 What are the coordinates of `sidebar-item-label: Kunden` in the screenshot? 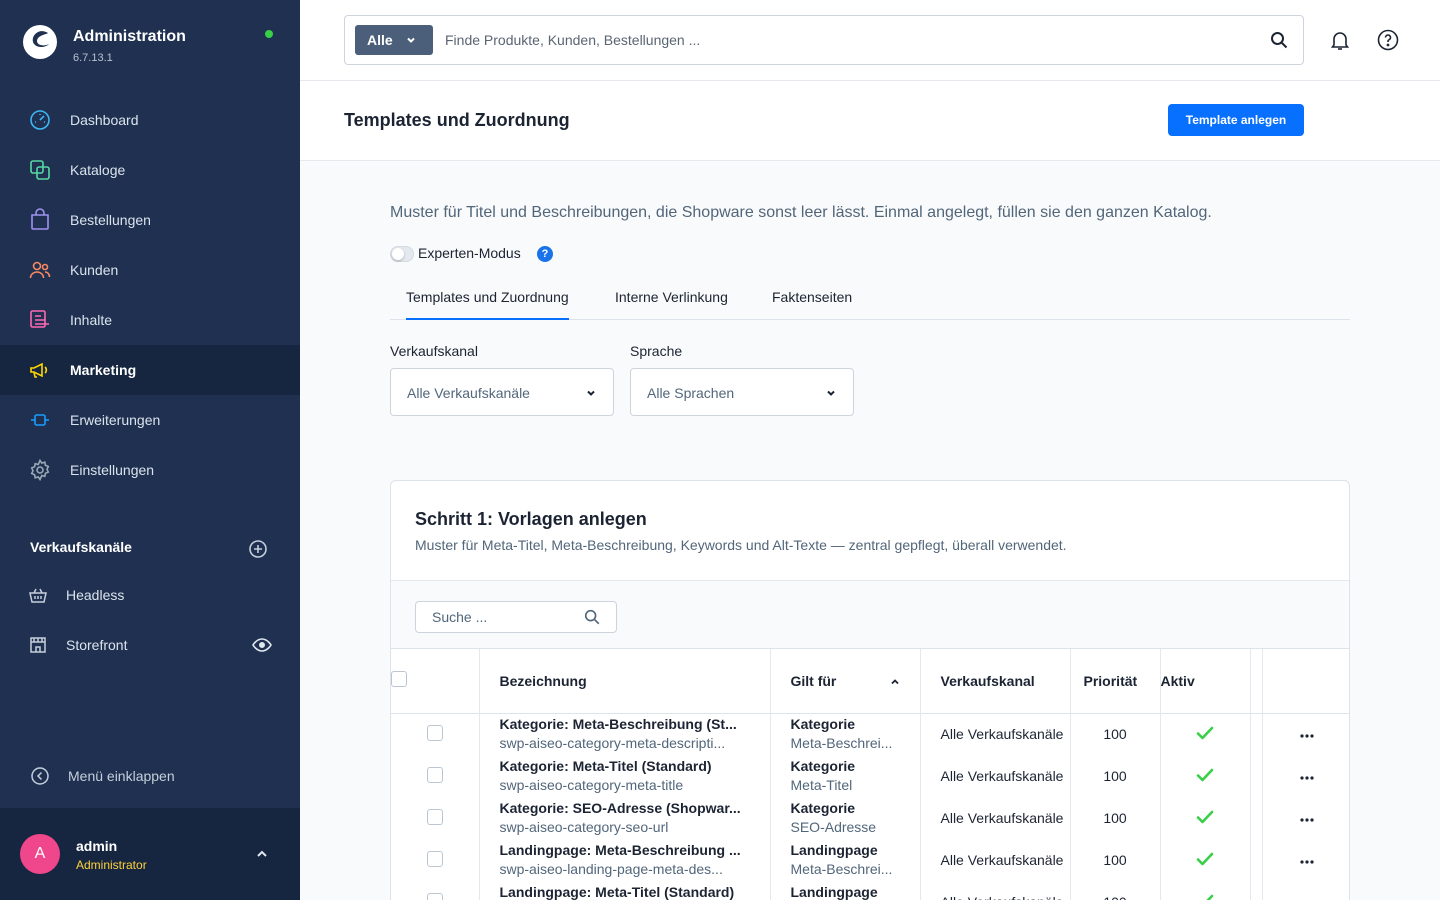 It's located at (94, 270).